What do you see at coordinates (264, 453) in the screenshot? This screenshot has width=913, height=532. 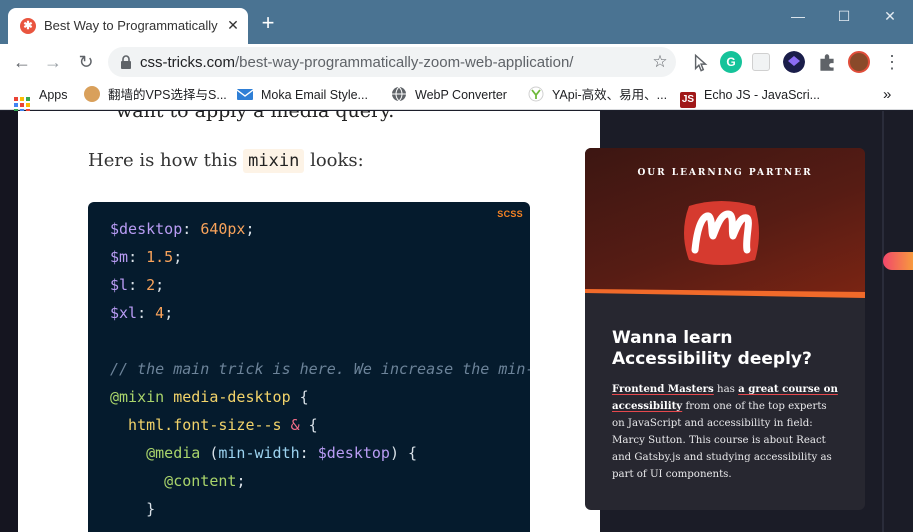 I see `code-line: @media (min-width: $desktop) {` at bounding box center [264, 453].